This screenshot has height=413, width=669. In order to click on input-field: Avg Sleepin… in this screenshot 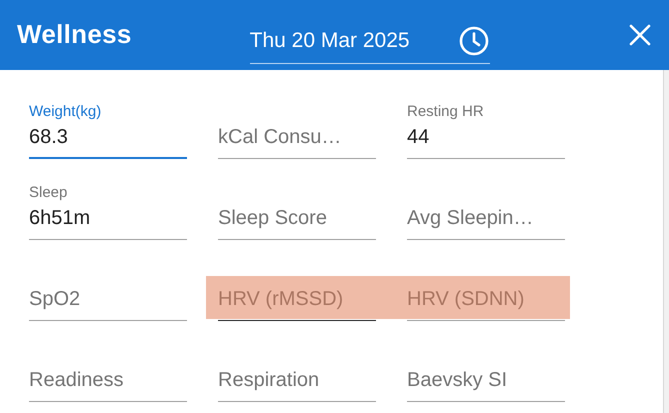, I will do `click(486, 222)`.